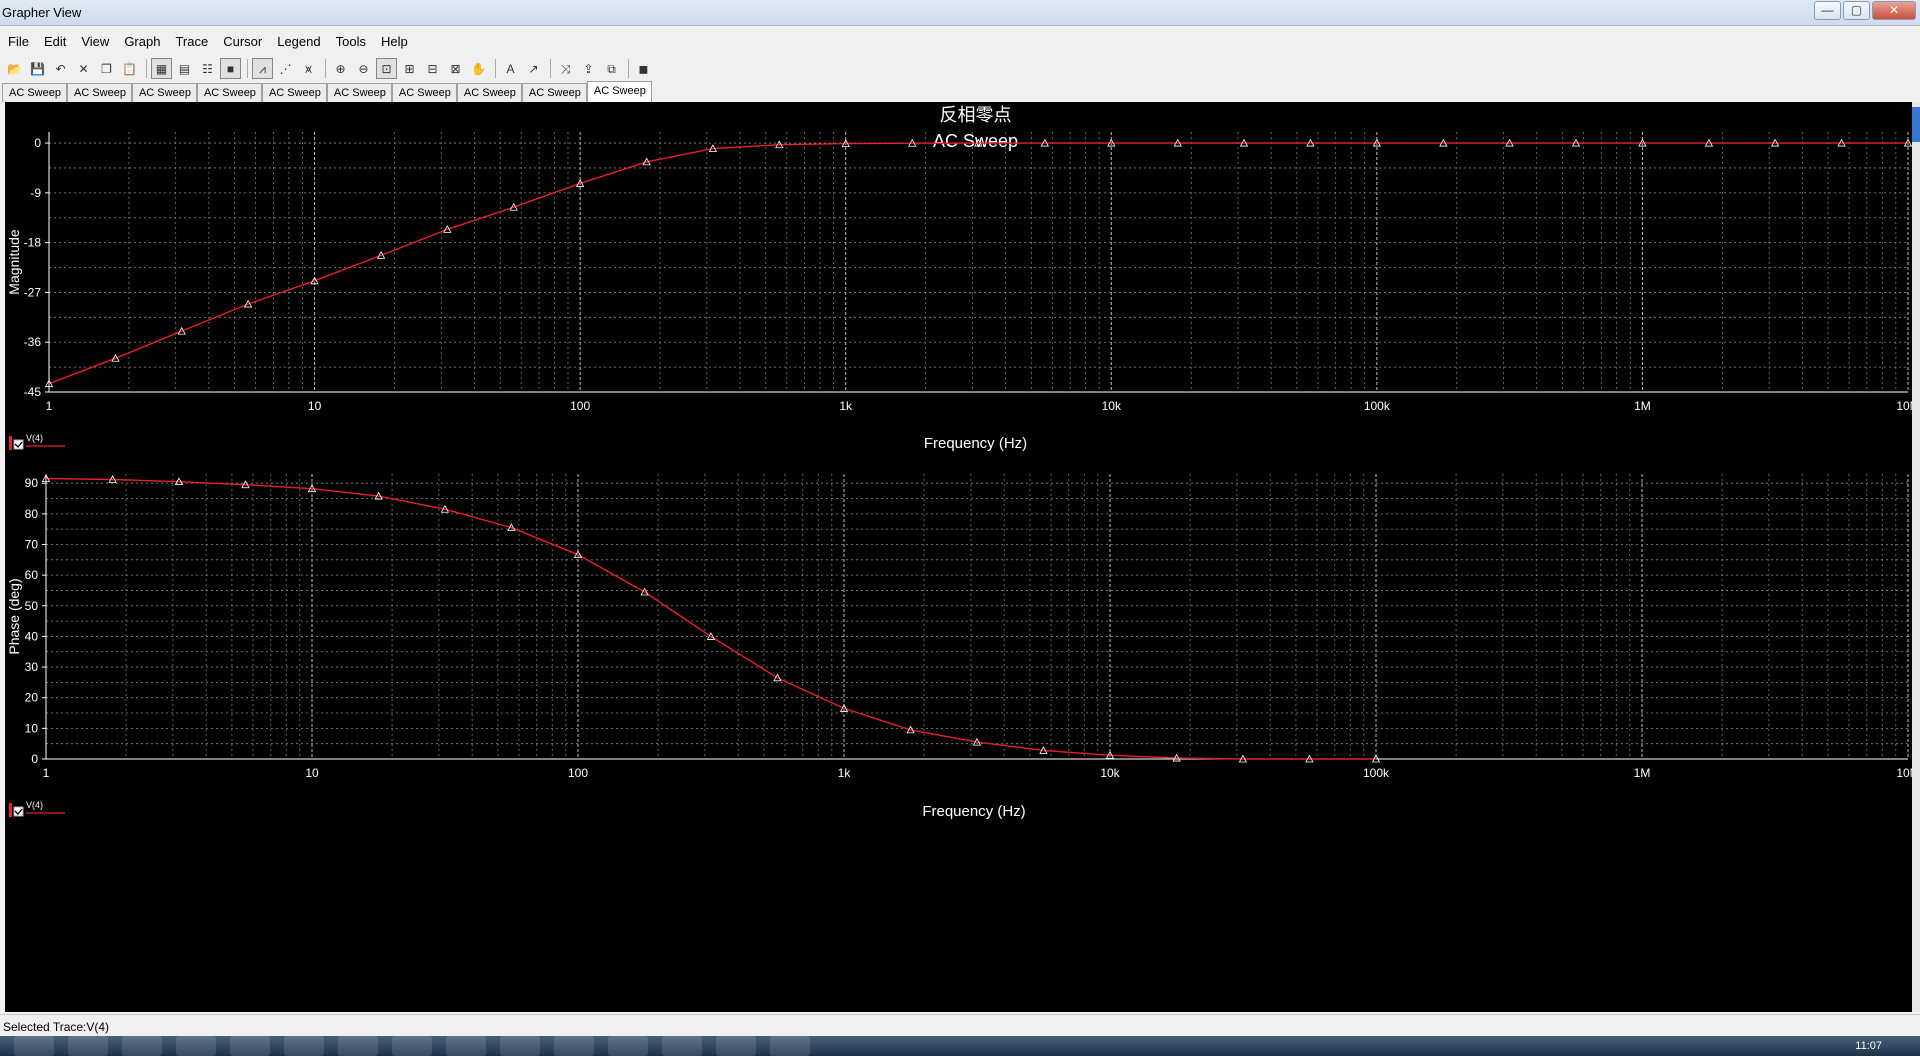 The height and width of the screenshot is (1056, 1920). What do you see at coordinates (1856, 10) in the screenshot?
I see `maximize-button: ▢` at bounding box center [1856, 10].